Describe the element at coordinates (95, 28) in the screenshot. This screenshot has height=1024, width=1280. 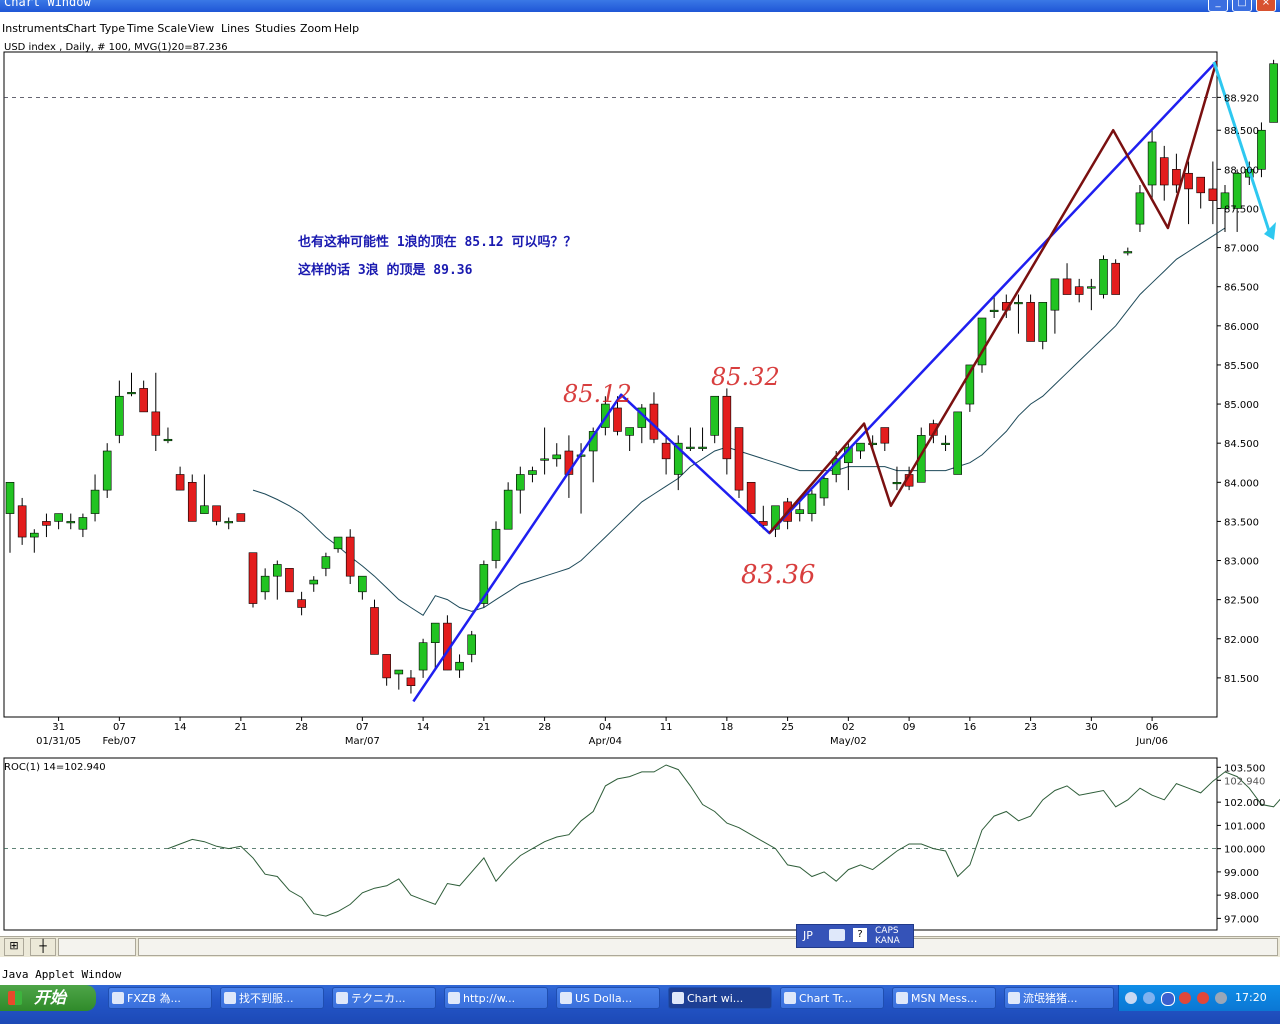
I see `menu-chart-type: Chart Type` at that location.